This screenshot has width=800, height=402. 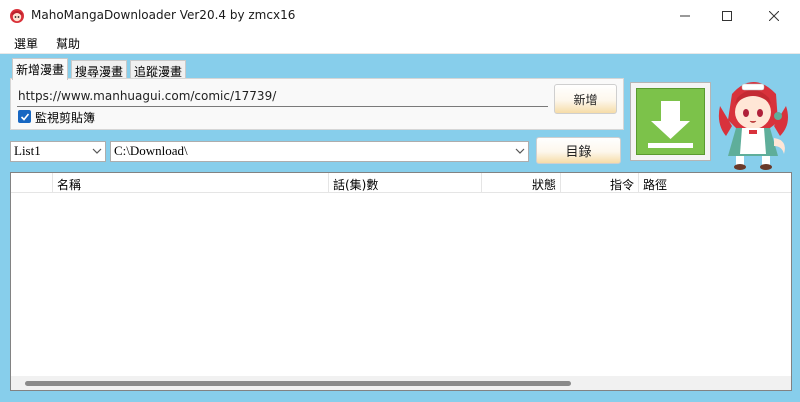 I want to click on minimize-button, so click(x=685, y=16).